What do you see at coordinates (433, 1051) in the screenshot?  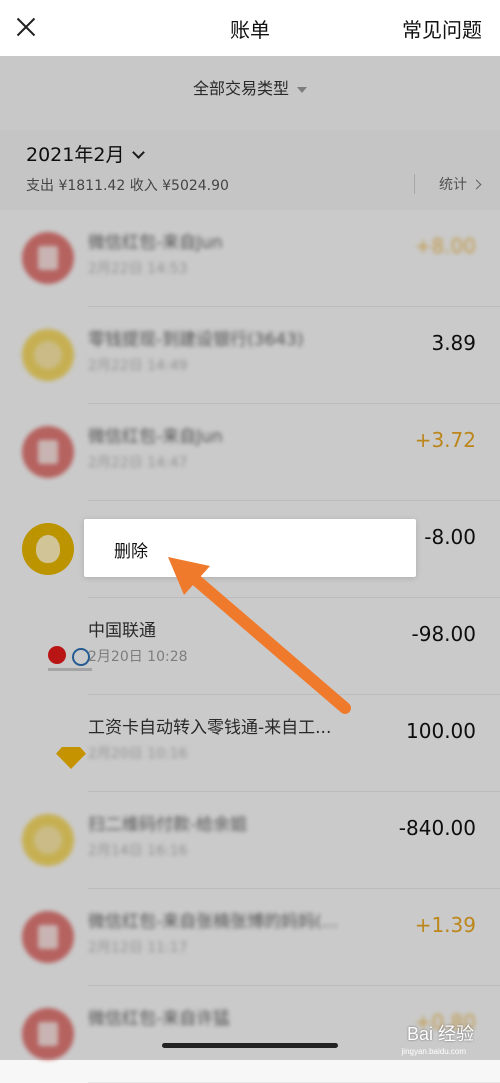 I see `baidu-watermark-url: jingyan.baidu.com` at bounding box center [433, 1051].